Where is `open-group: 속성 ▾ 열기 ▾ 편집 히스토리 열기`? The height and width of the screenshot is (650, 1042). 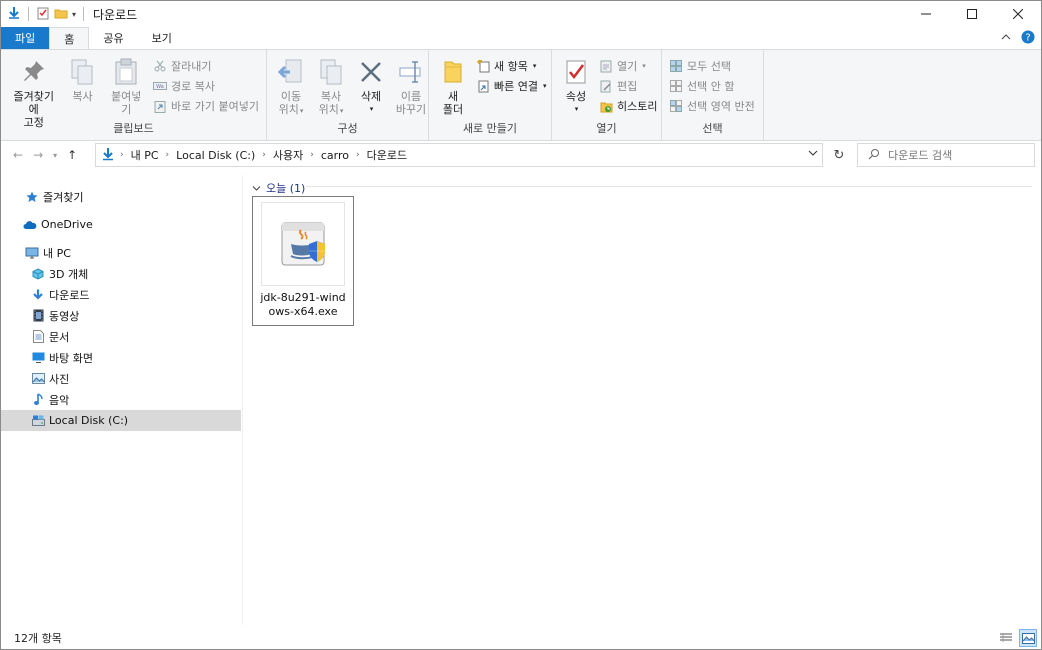 open-group: 속성 ▾ 열기 ▾ 편집 히스토리 열기 is located at coordinates (607, 95).